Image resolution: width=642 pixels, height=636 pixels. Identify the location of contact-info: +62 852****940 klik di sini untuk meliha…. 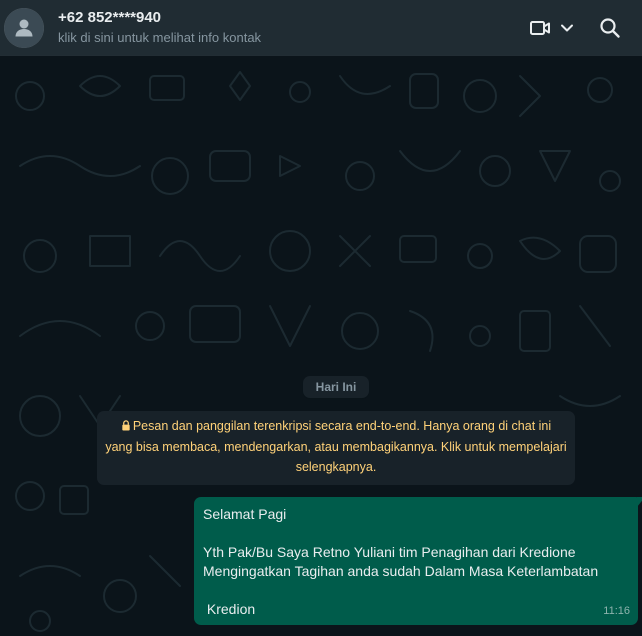
(159, 27).